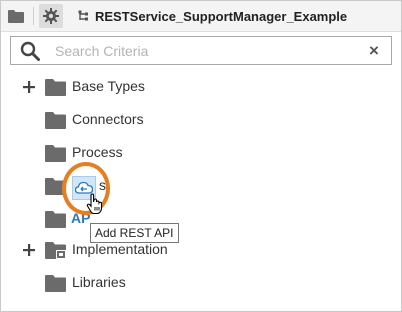  What do you see at coordinates (134, 233) in the screenshot?
I see `tooltip: Add REST API` at bounding box center [134, 233].